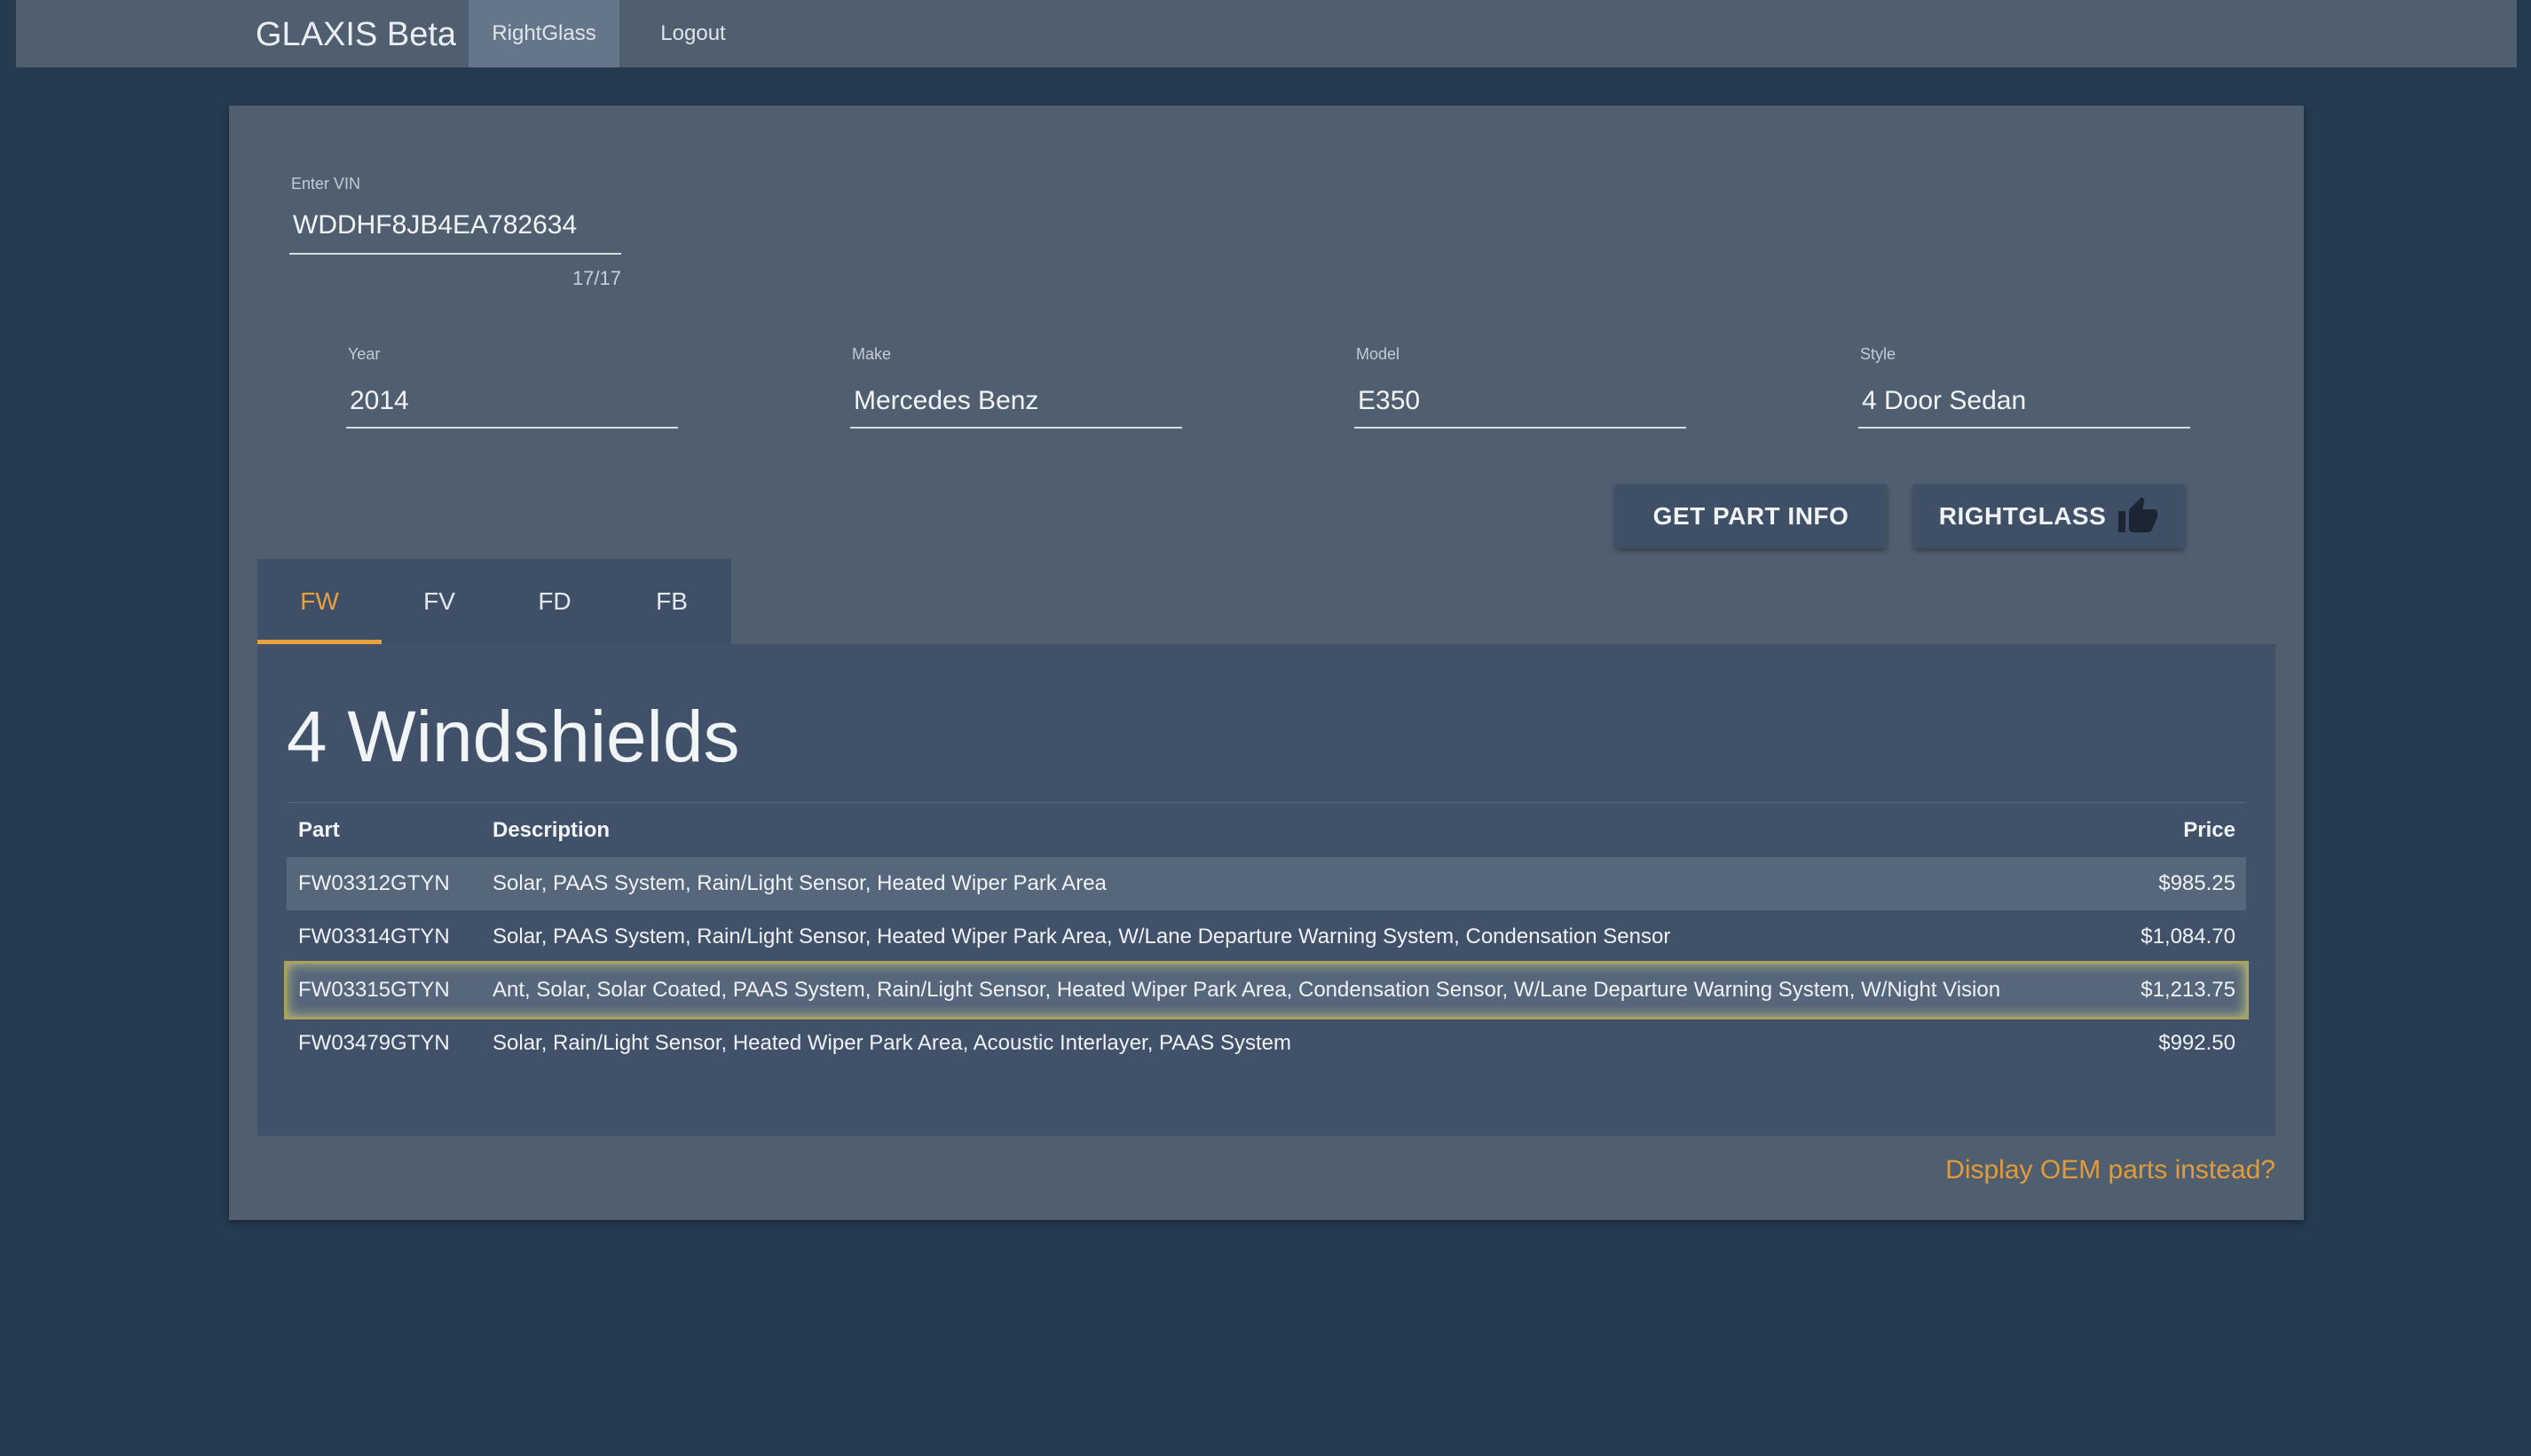  Describe the element at coordinates (1389, 401) in the screenshot. I see `model-input: E350` at that location.